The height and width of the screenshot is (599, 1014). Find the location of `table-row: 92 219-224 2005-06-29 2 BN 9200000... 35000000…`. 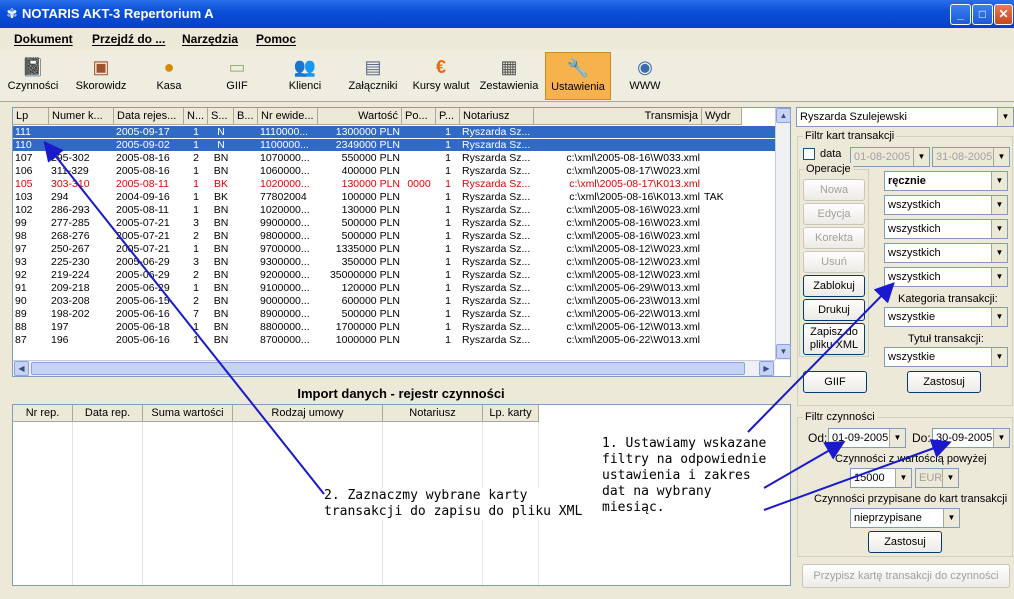

table-row: 92 219-224 2005-06-29 2 BN 9200000... 35000000… is located at coordinates (394, 275).